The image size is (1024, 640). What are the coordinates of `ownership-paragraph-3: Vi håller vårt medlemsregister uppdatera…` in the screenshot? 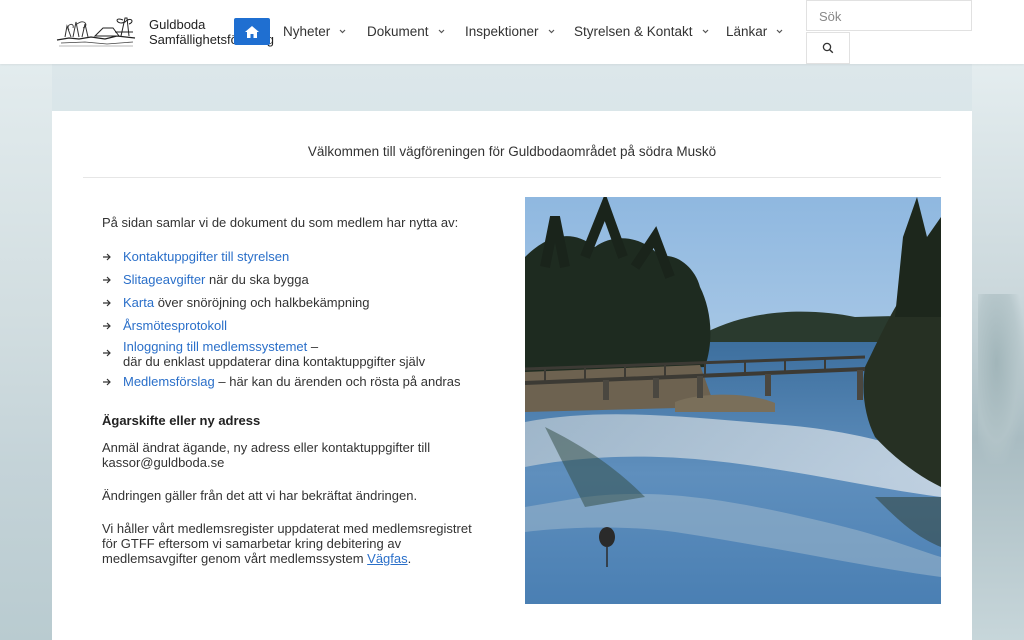 It's located at (292, 543).